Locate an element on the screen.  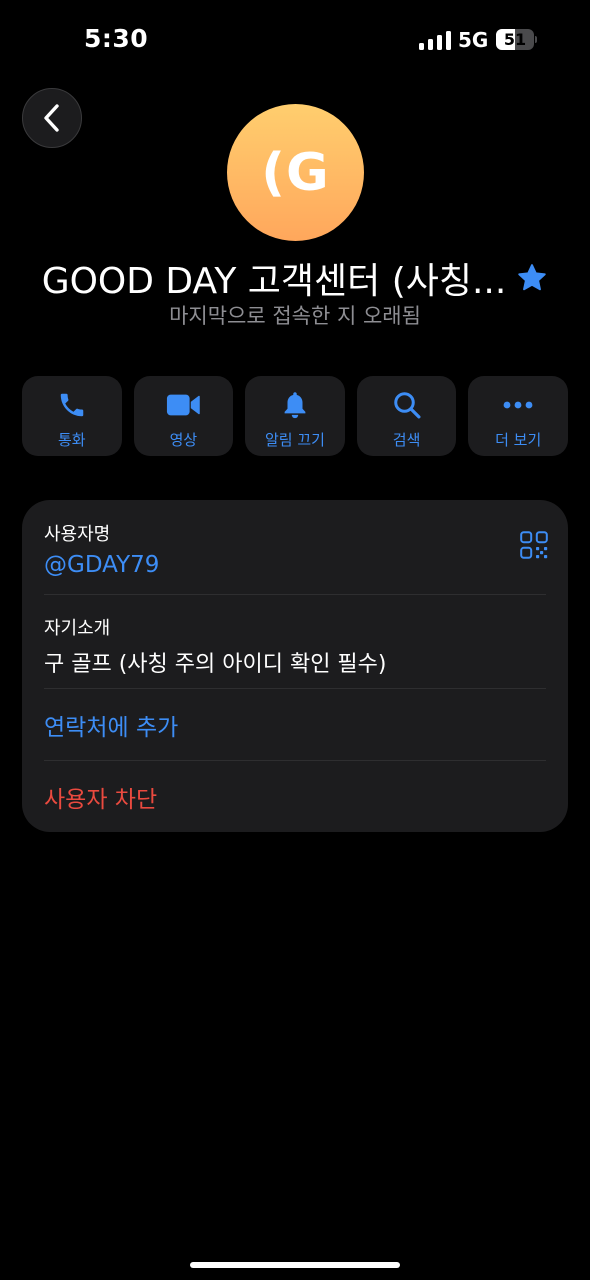
battery-level: 51 is located at coordinates (515, 39).